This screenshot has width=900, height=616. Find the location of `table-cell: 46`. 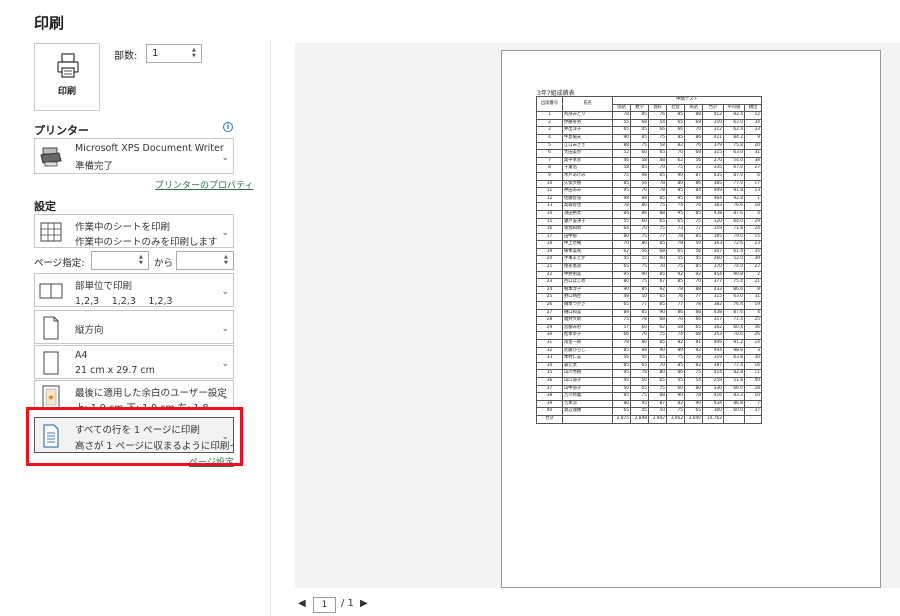

table-cell: 46 is located at coordinates (621, 161).